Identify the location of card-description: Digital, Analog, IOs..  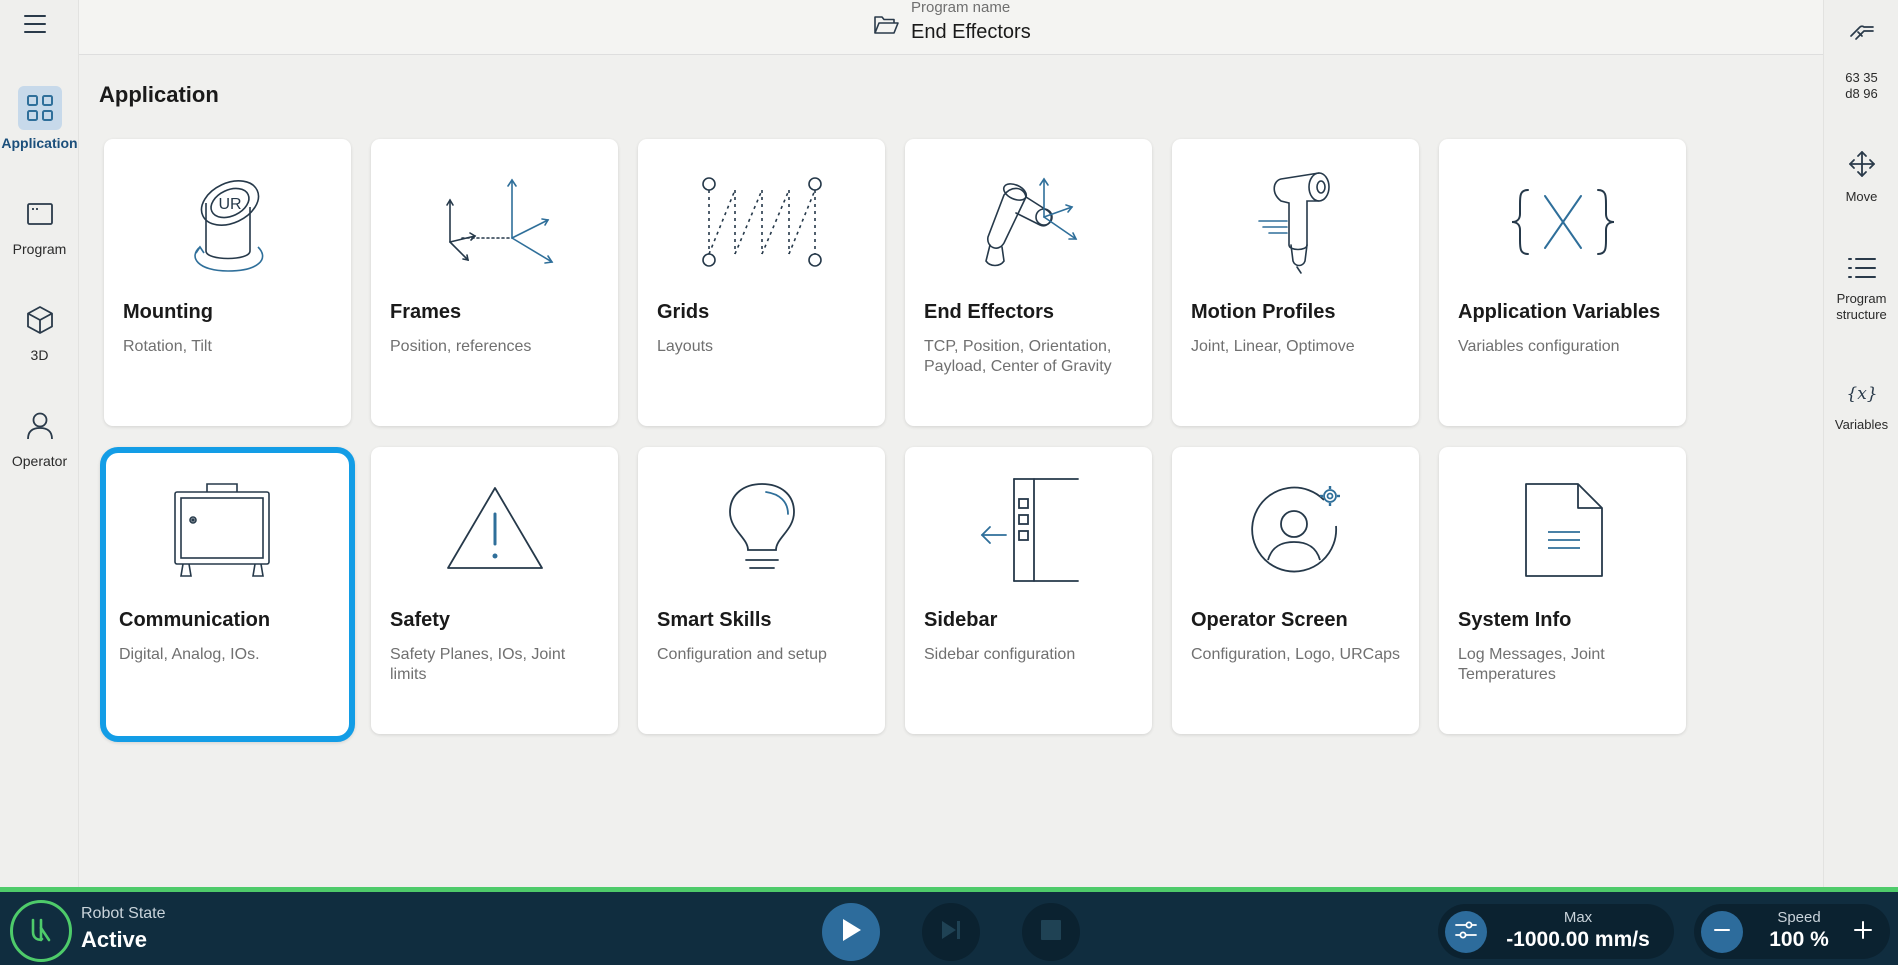
(189, 654).